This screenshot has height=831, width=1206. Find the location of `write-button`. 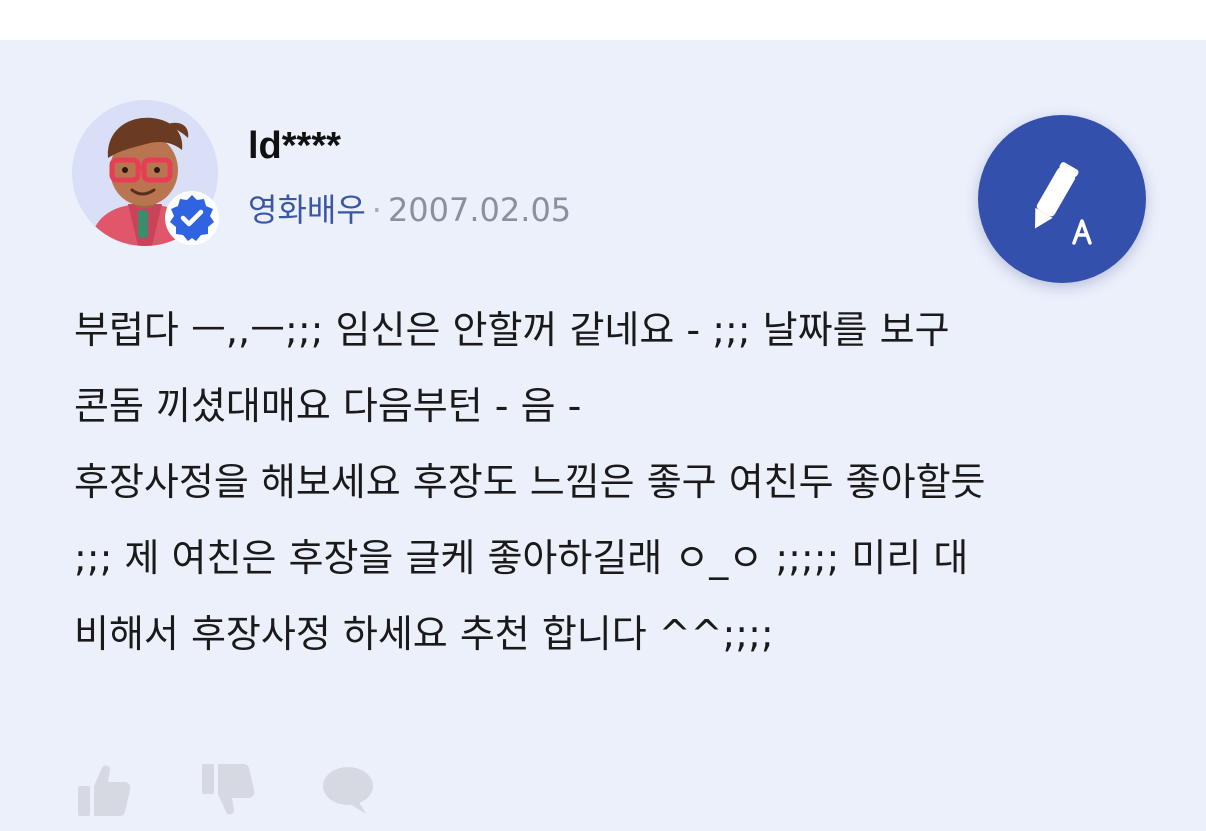

write-button is located at coordinates (1062, 199).